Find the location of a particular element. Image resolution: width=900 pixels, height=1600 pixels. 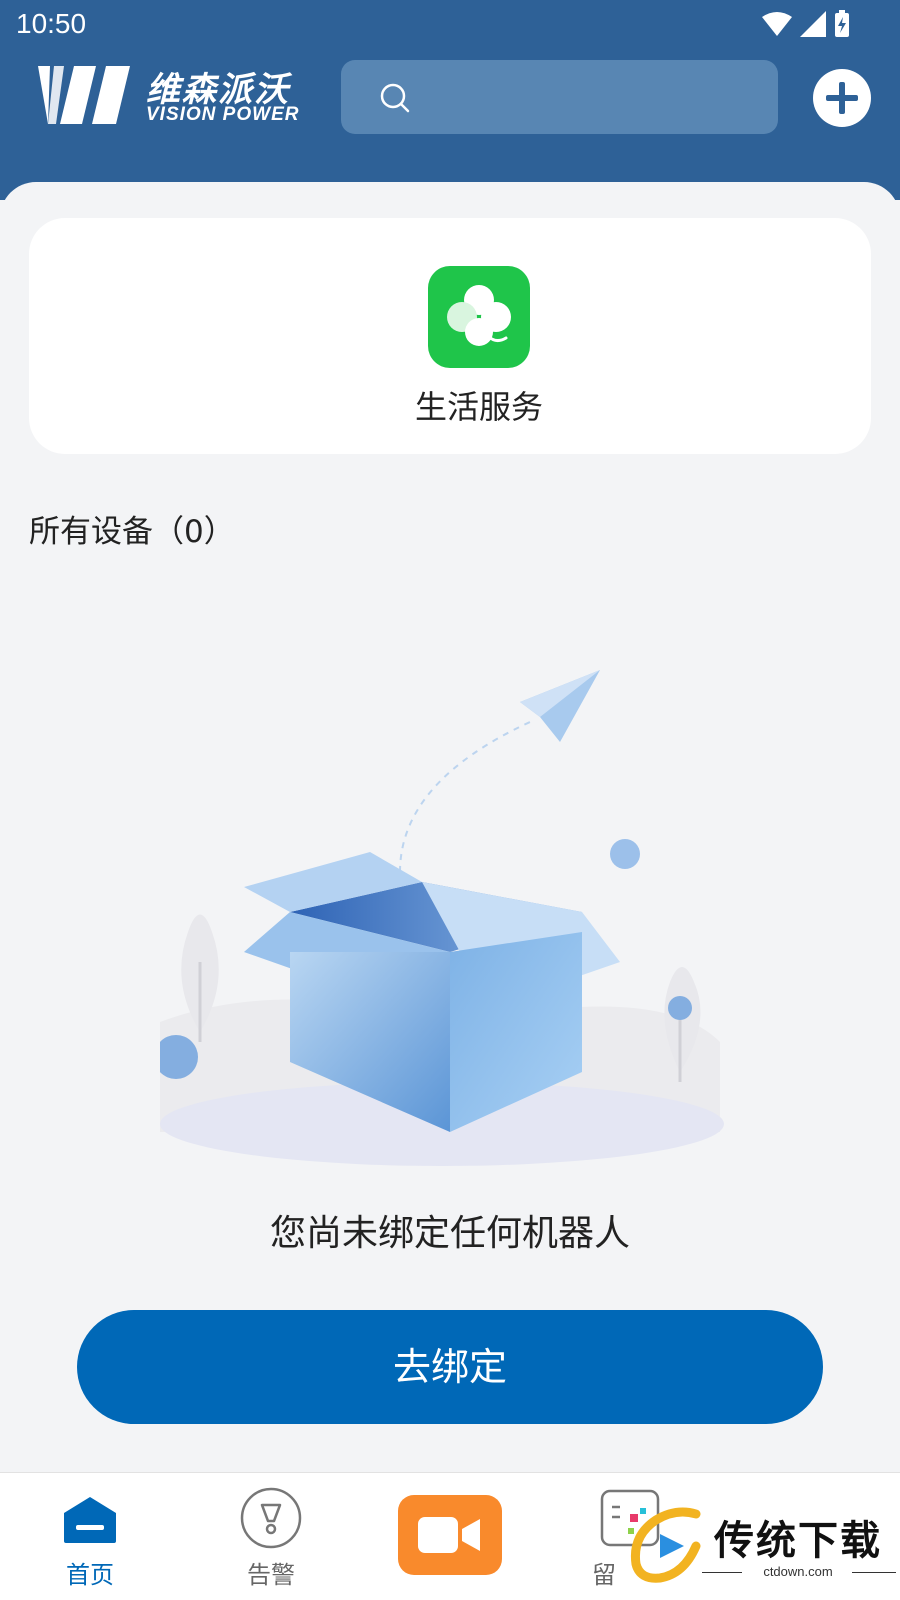

add-device-button is located at coordinates (842, 98).